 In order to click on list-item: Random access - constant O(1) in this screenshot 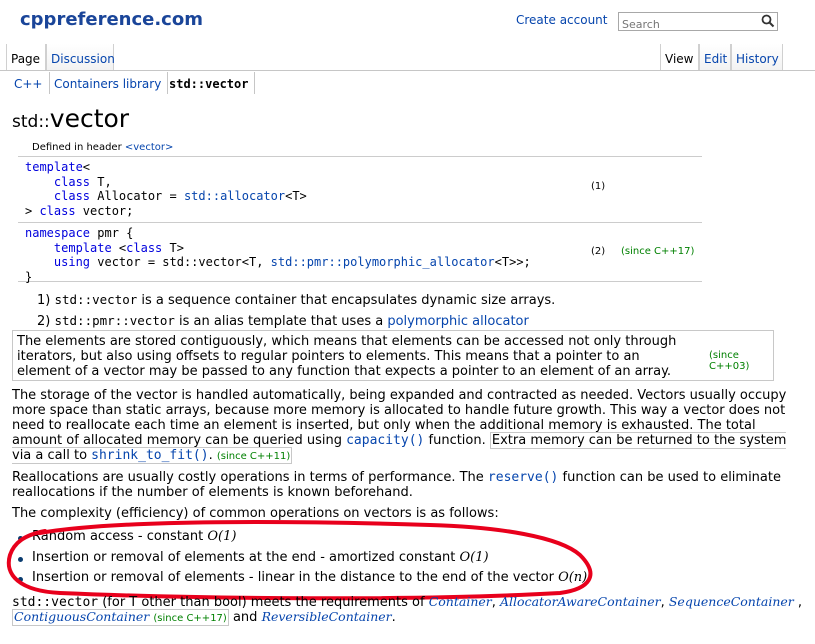, I will do `click(127, 536)`.